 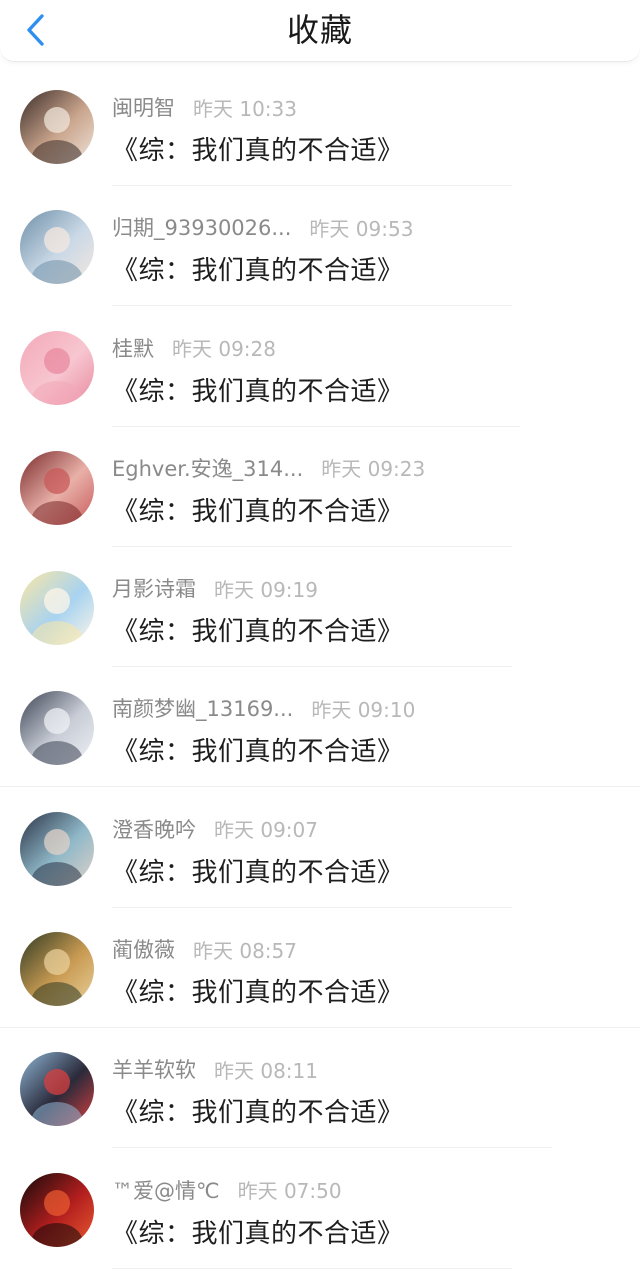 I want to click on timestamp: 昨天 09:28, so click(x=224, y=349).